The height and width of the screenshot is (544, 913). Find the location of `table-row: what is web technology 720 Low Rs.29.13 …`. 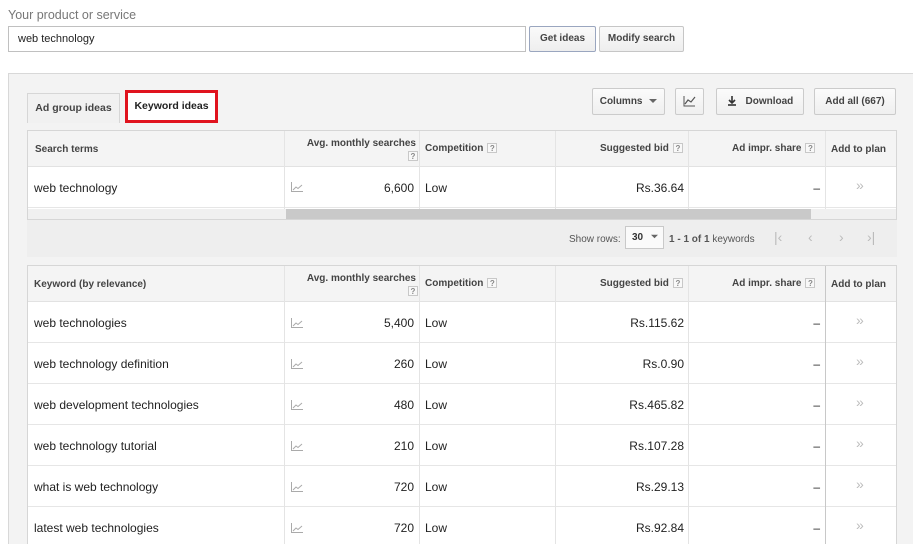

table-row: what is web technology 720 Low Rs.29.13 … is located at coordinates (462, 486).